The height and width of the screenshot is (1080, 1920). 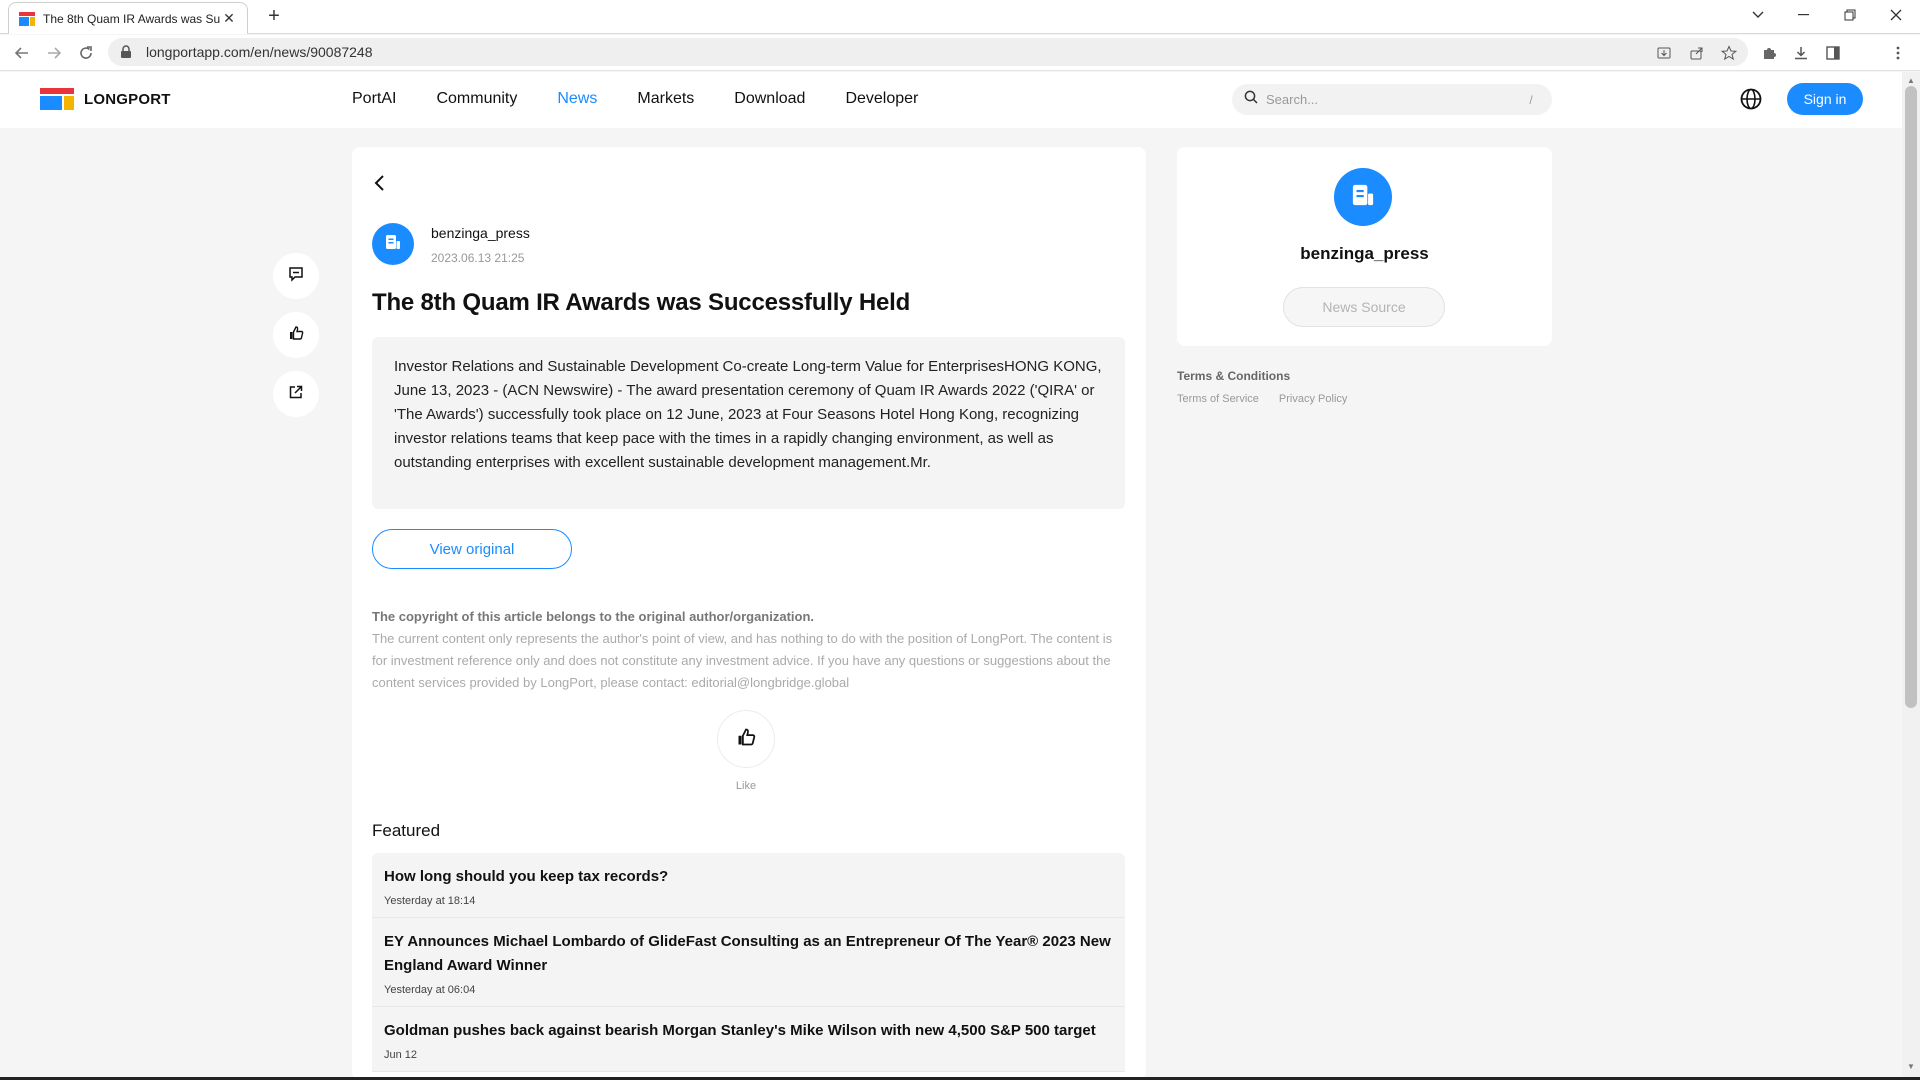 What do you see at coordinates (746, 786) in the screenshot?
I see `like-label: Like` at bounding box center [746, 786].